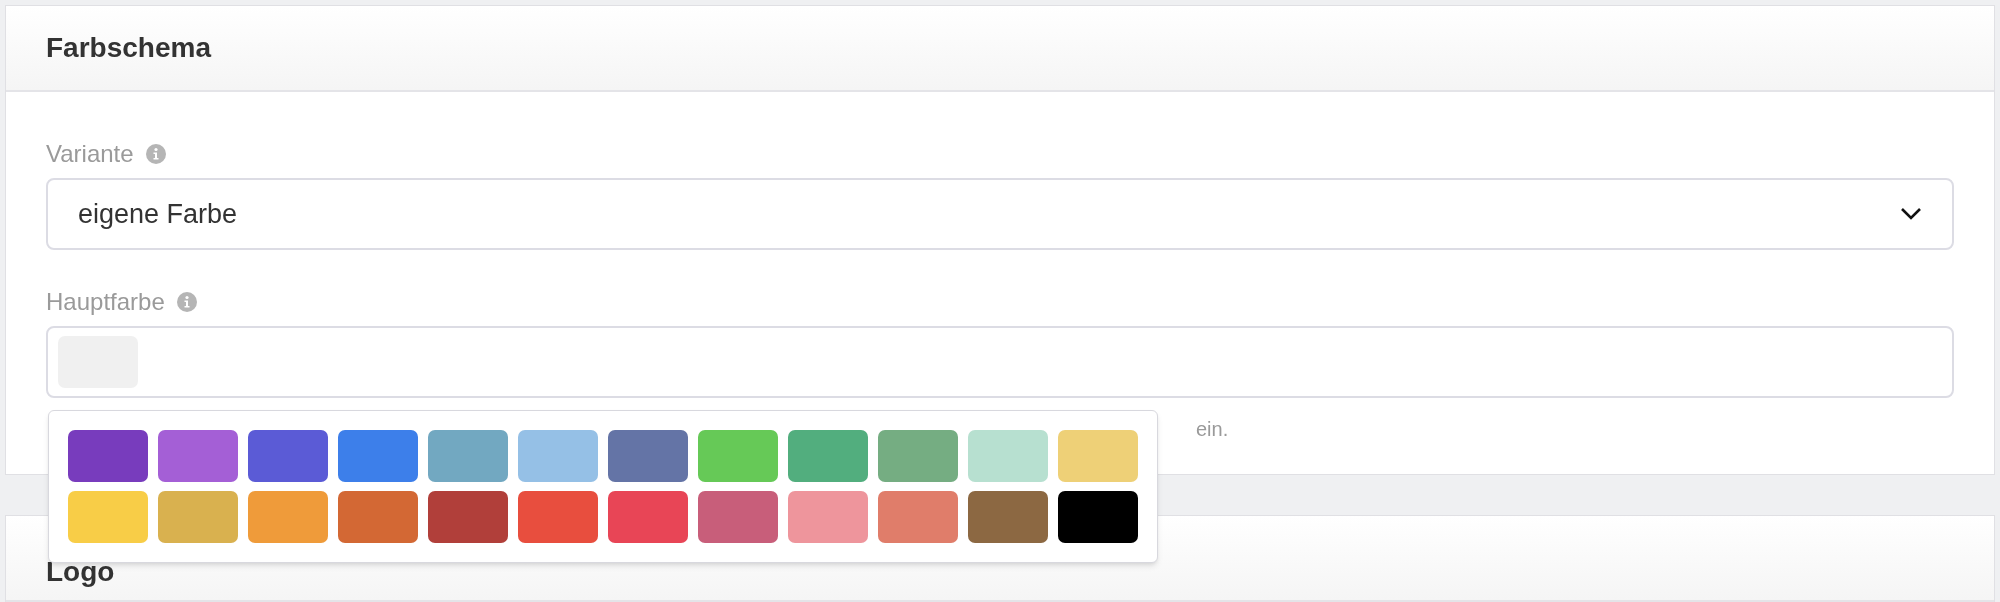 This screenshot has width=2000, height=602. What do you see at coordinates (105, 302) in the screenshot?
I see `field-label: Hauptfarbe` at bounding box center [105, 302].